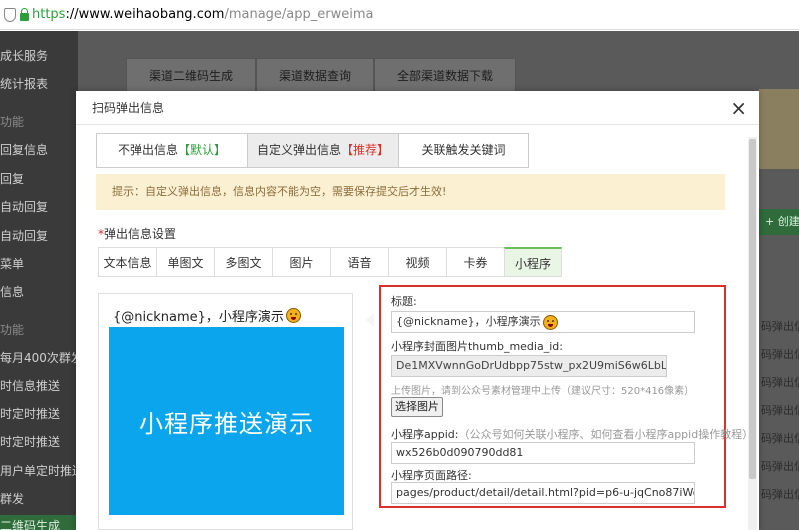 The width and height of the screenshot is (799, 530). I want to click on sidebar-item: 群发, so click(39, 498).